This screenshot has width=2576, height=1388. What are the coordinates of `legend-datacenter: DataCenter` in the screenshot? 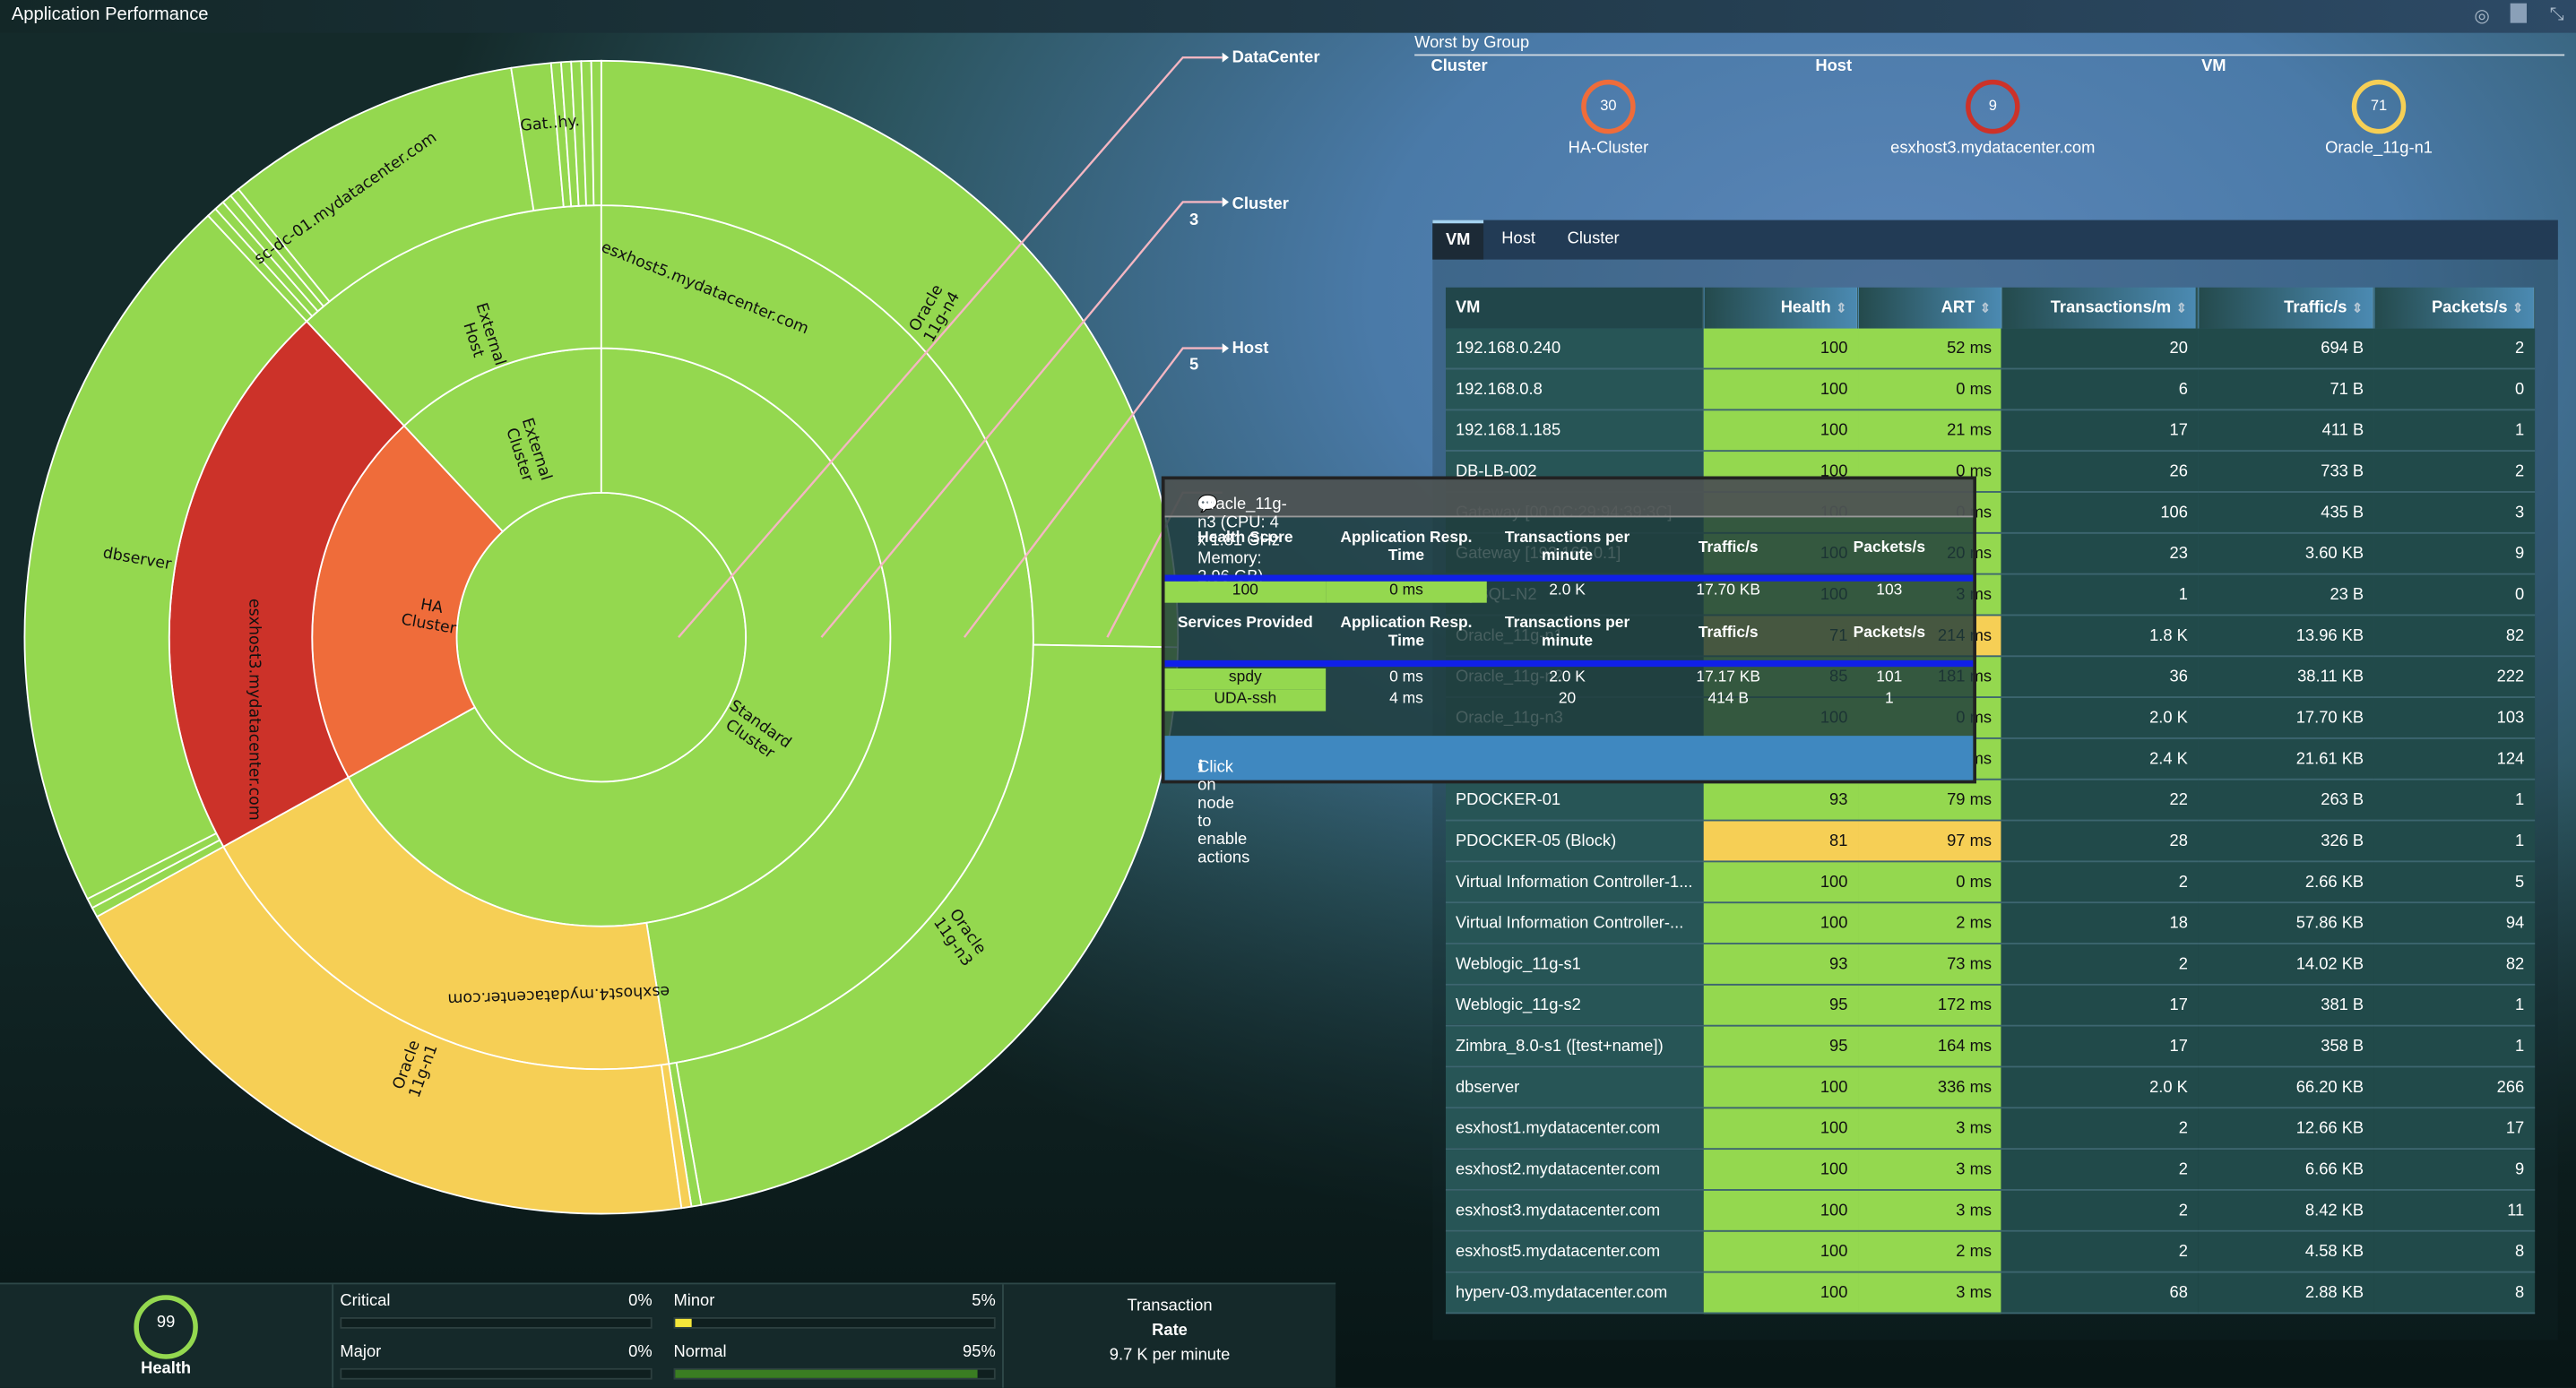 It's located at (1276, 58).